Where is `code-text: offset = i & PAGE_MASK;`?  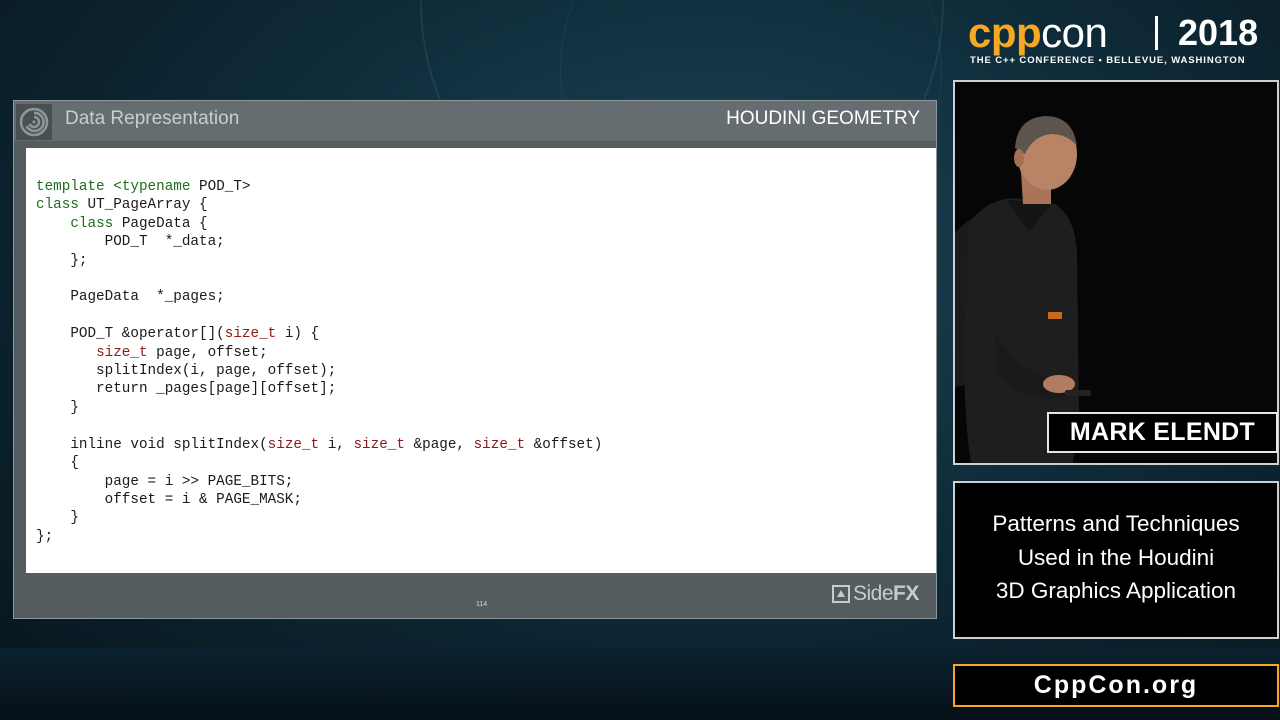
code-text: offset = i & PAGE_MASK; is located at coordinates (169, 499).